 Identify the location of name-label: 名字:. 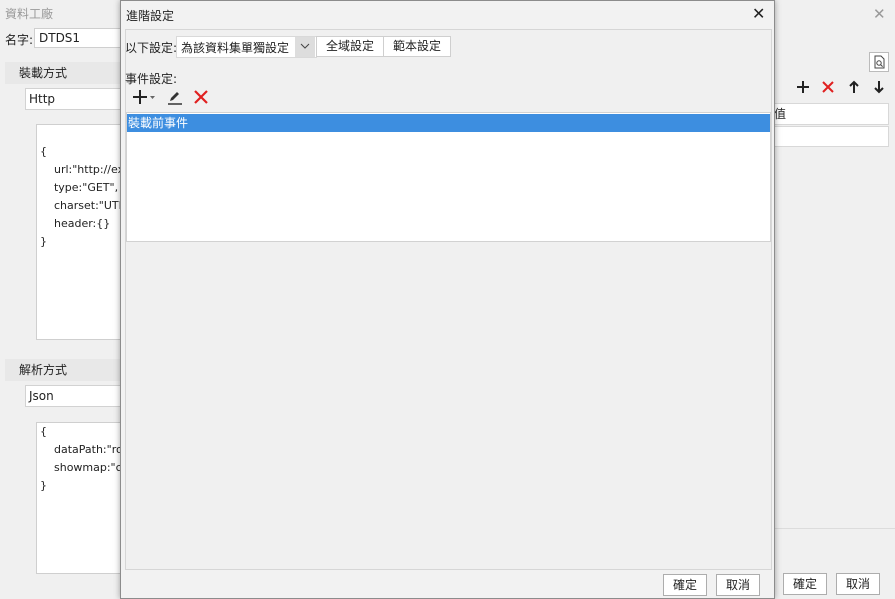
(19, 40).